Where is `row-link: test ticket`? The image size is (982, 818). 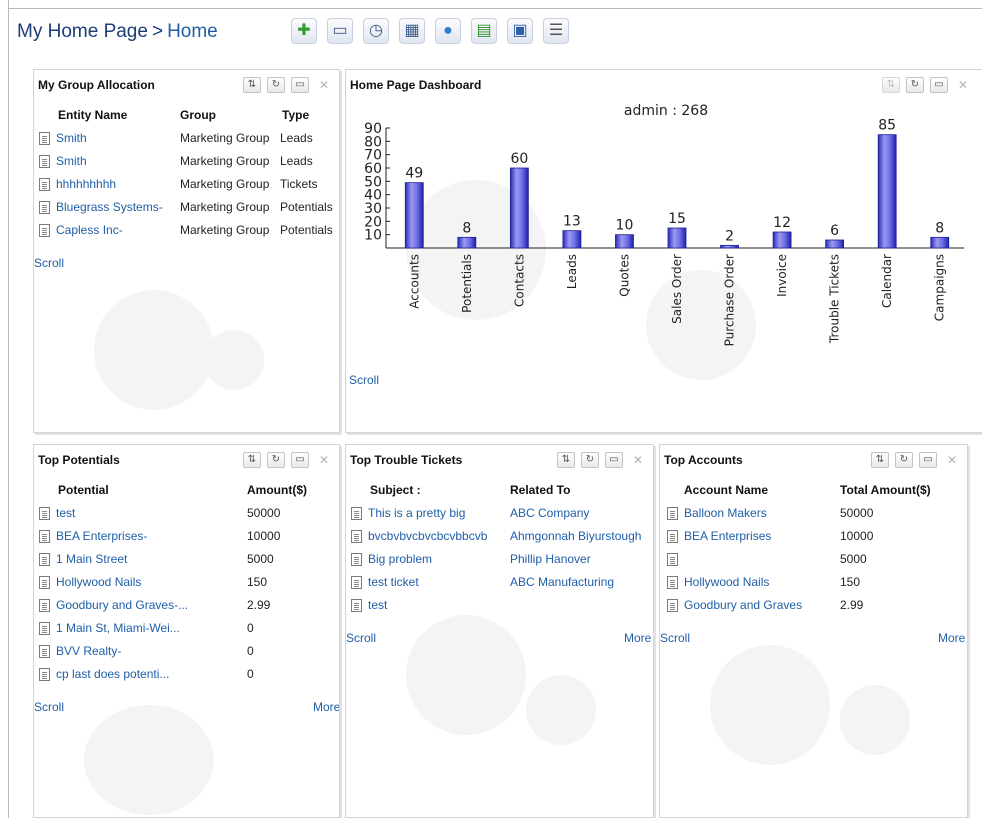
row-link: test ticket is located at coordinates (393, 582).